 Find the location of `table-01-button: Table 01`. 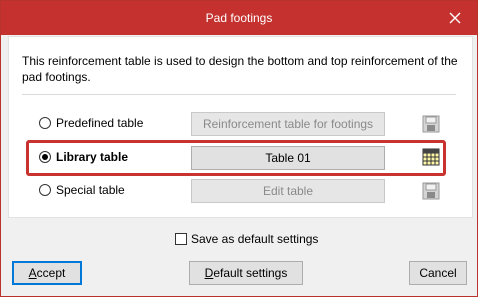

table-01-button: Table 01 is located at coordinates (288, 158).